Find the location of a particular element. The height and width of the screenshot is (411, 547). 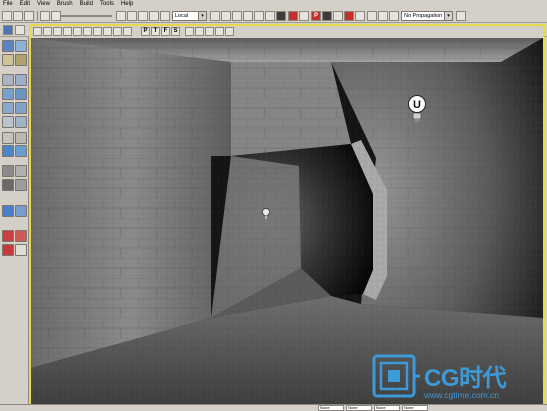

propagation-select: No Propagation ▾ is located at coordinates (427, 16).